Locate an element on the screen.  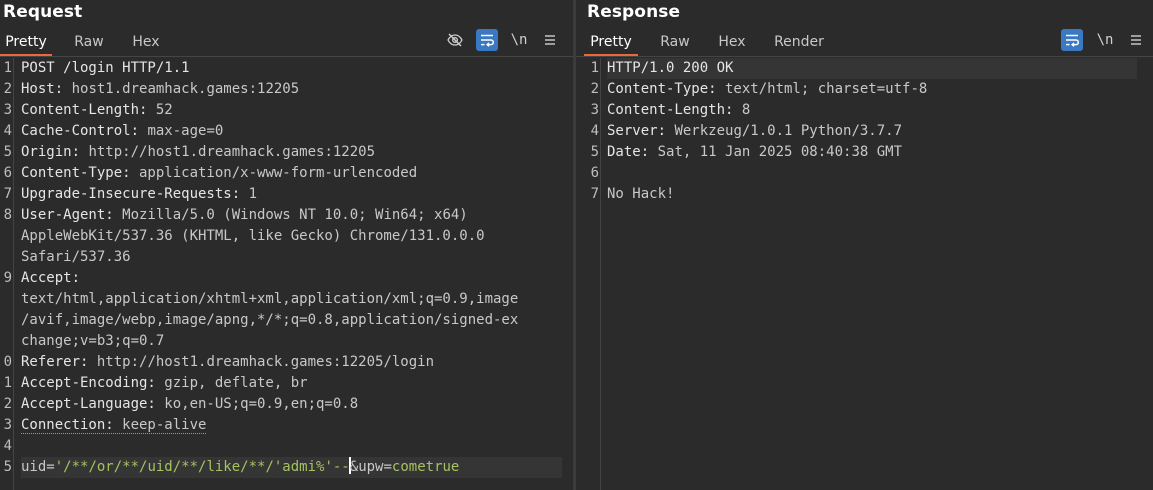
request-header: Content-Length: 52 is located at coordinates (97, 110).